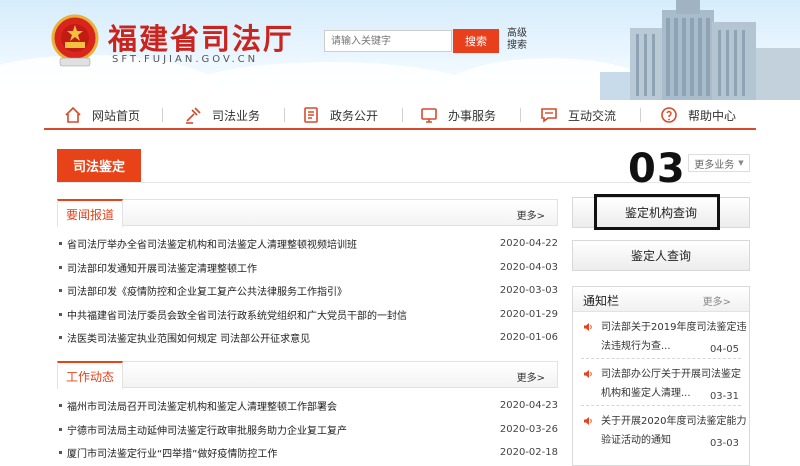 The height and width of the screenshot is (466, 800). Describe the element at coordinates (592, 115) in the screenshot. I see `nav-interaction-label: 互动交流` at that location.